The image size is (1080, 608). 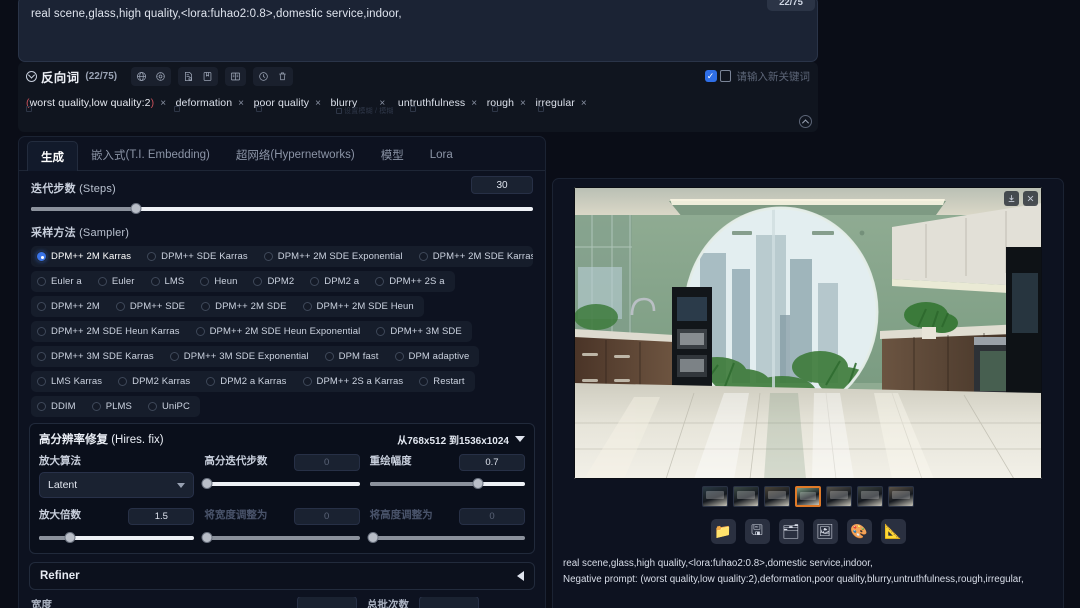 What do you see at coordinates (282, 576) in the screenshot?
I see `refiner-section: Refiner` at bounding box center [282, 576].